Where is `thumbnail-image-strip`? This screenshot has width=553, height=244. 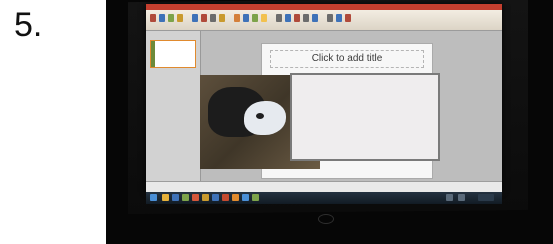 thumbnail-image-strip is located at coordinates (153, 54).